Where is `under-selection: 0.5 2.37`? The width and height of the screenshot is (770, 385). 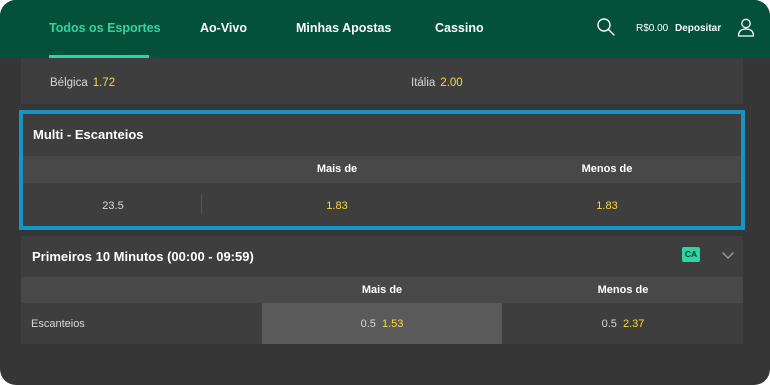 under-selection: 0.5 2.37 is located at coordinates (623, 323).